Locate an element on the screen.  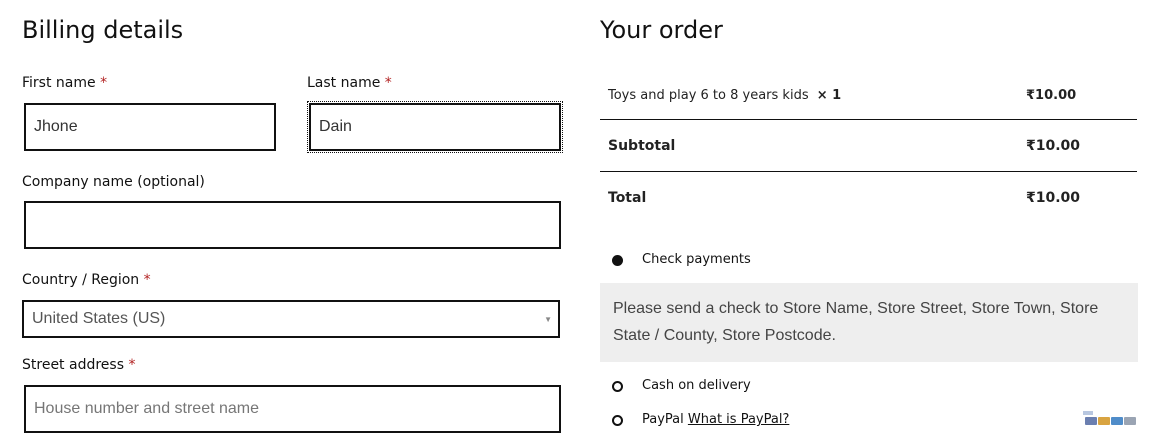
order-item-name: Toys and play 6 to 8 years kids is located at coordinates (708, 95).